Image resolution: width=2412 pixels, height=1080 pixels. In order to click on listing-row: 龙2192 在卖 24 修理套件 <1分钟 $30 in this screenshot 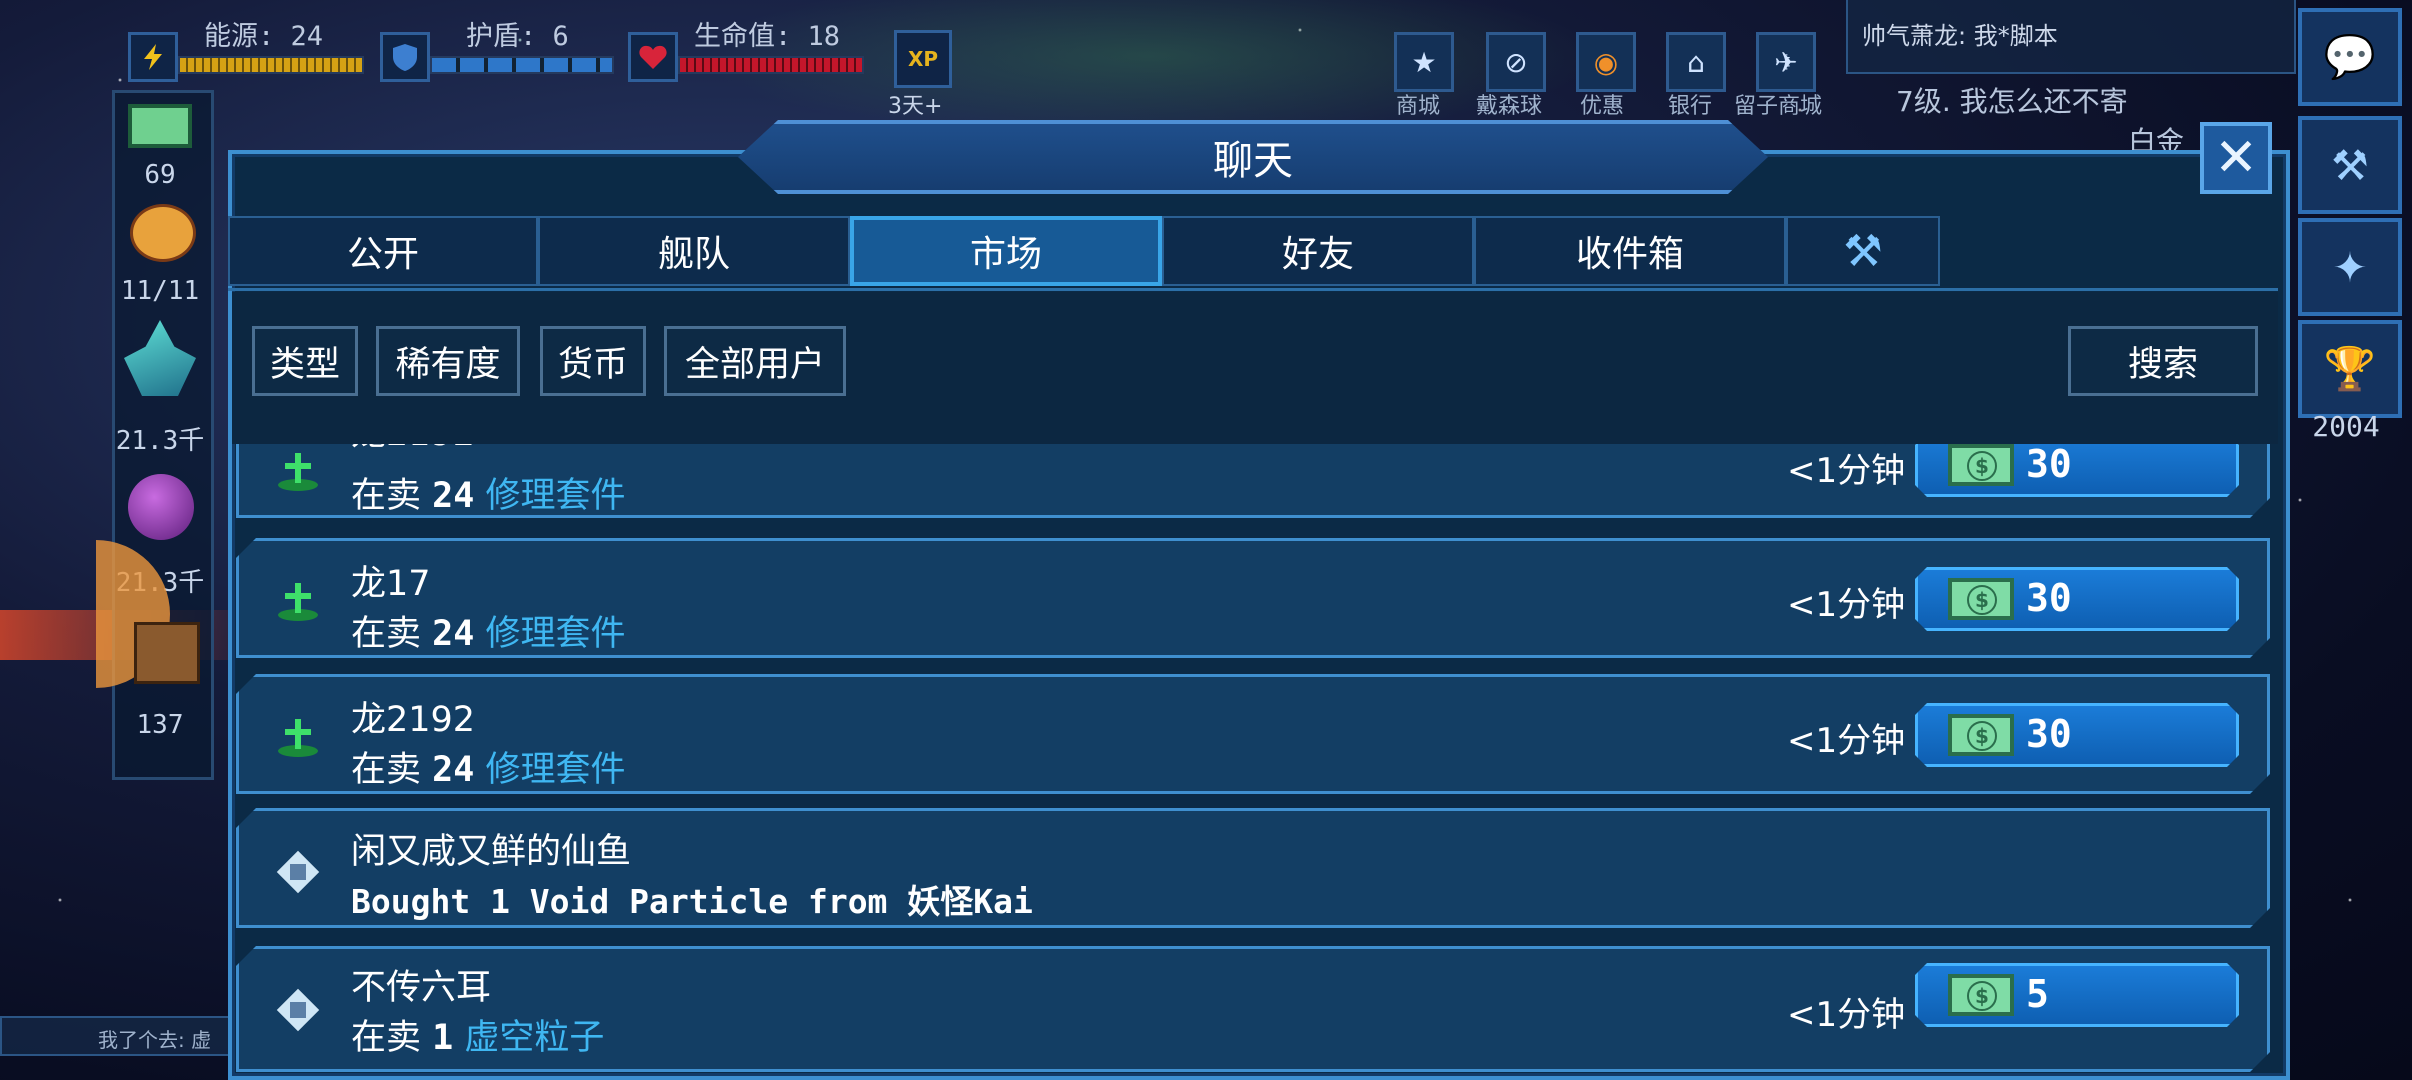, I will do `click(1253, 734)`.